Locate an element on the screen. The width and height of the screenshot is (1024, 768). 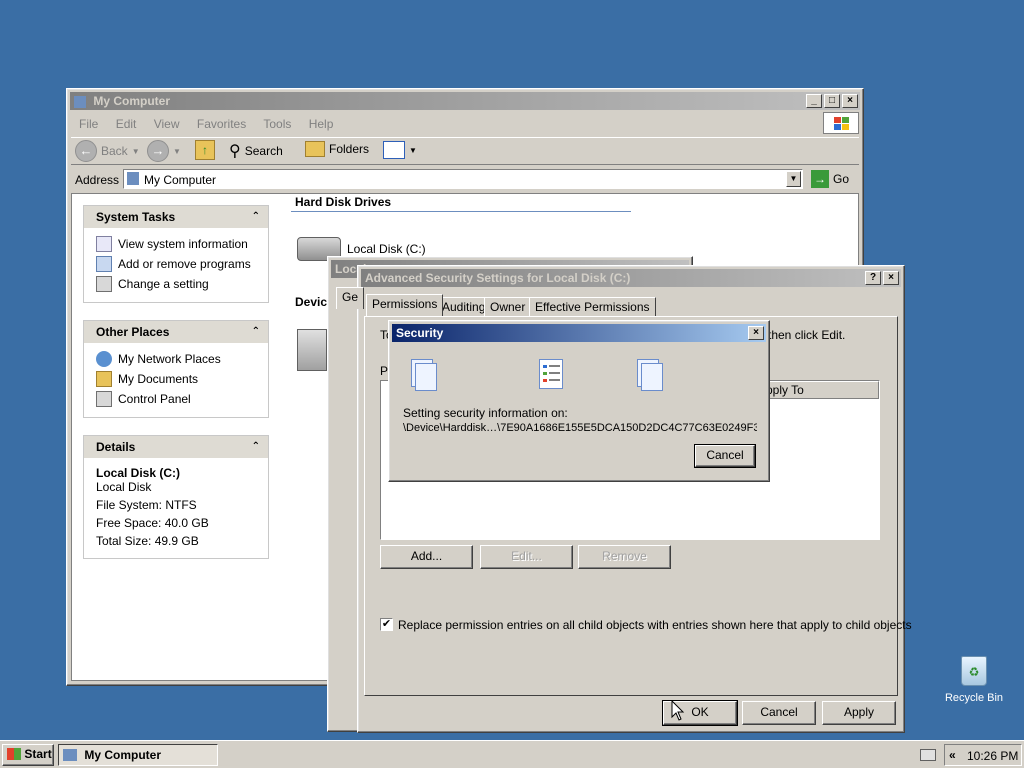
go-arrow-icon: → is located at coordinates (820, 179).